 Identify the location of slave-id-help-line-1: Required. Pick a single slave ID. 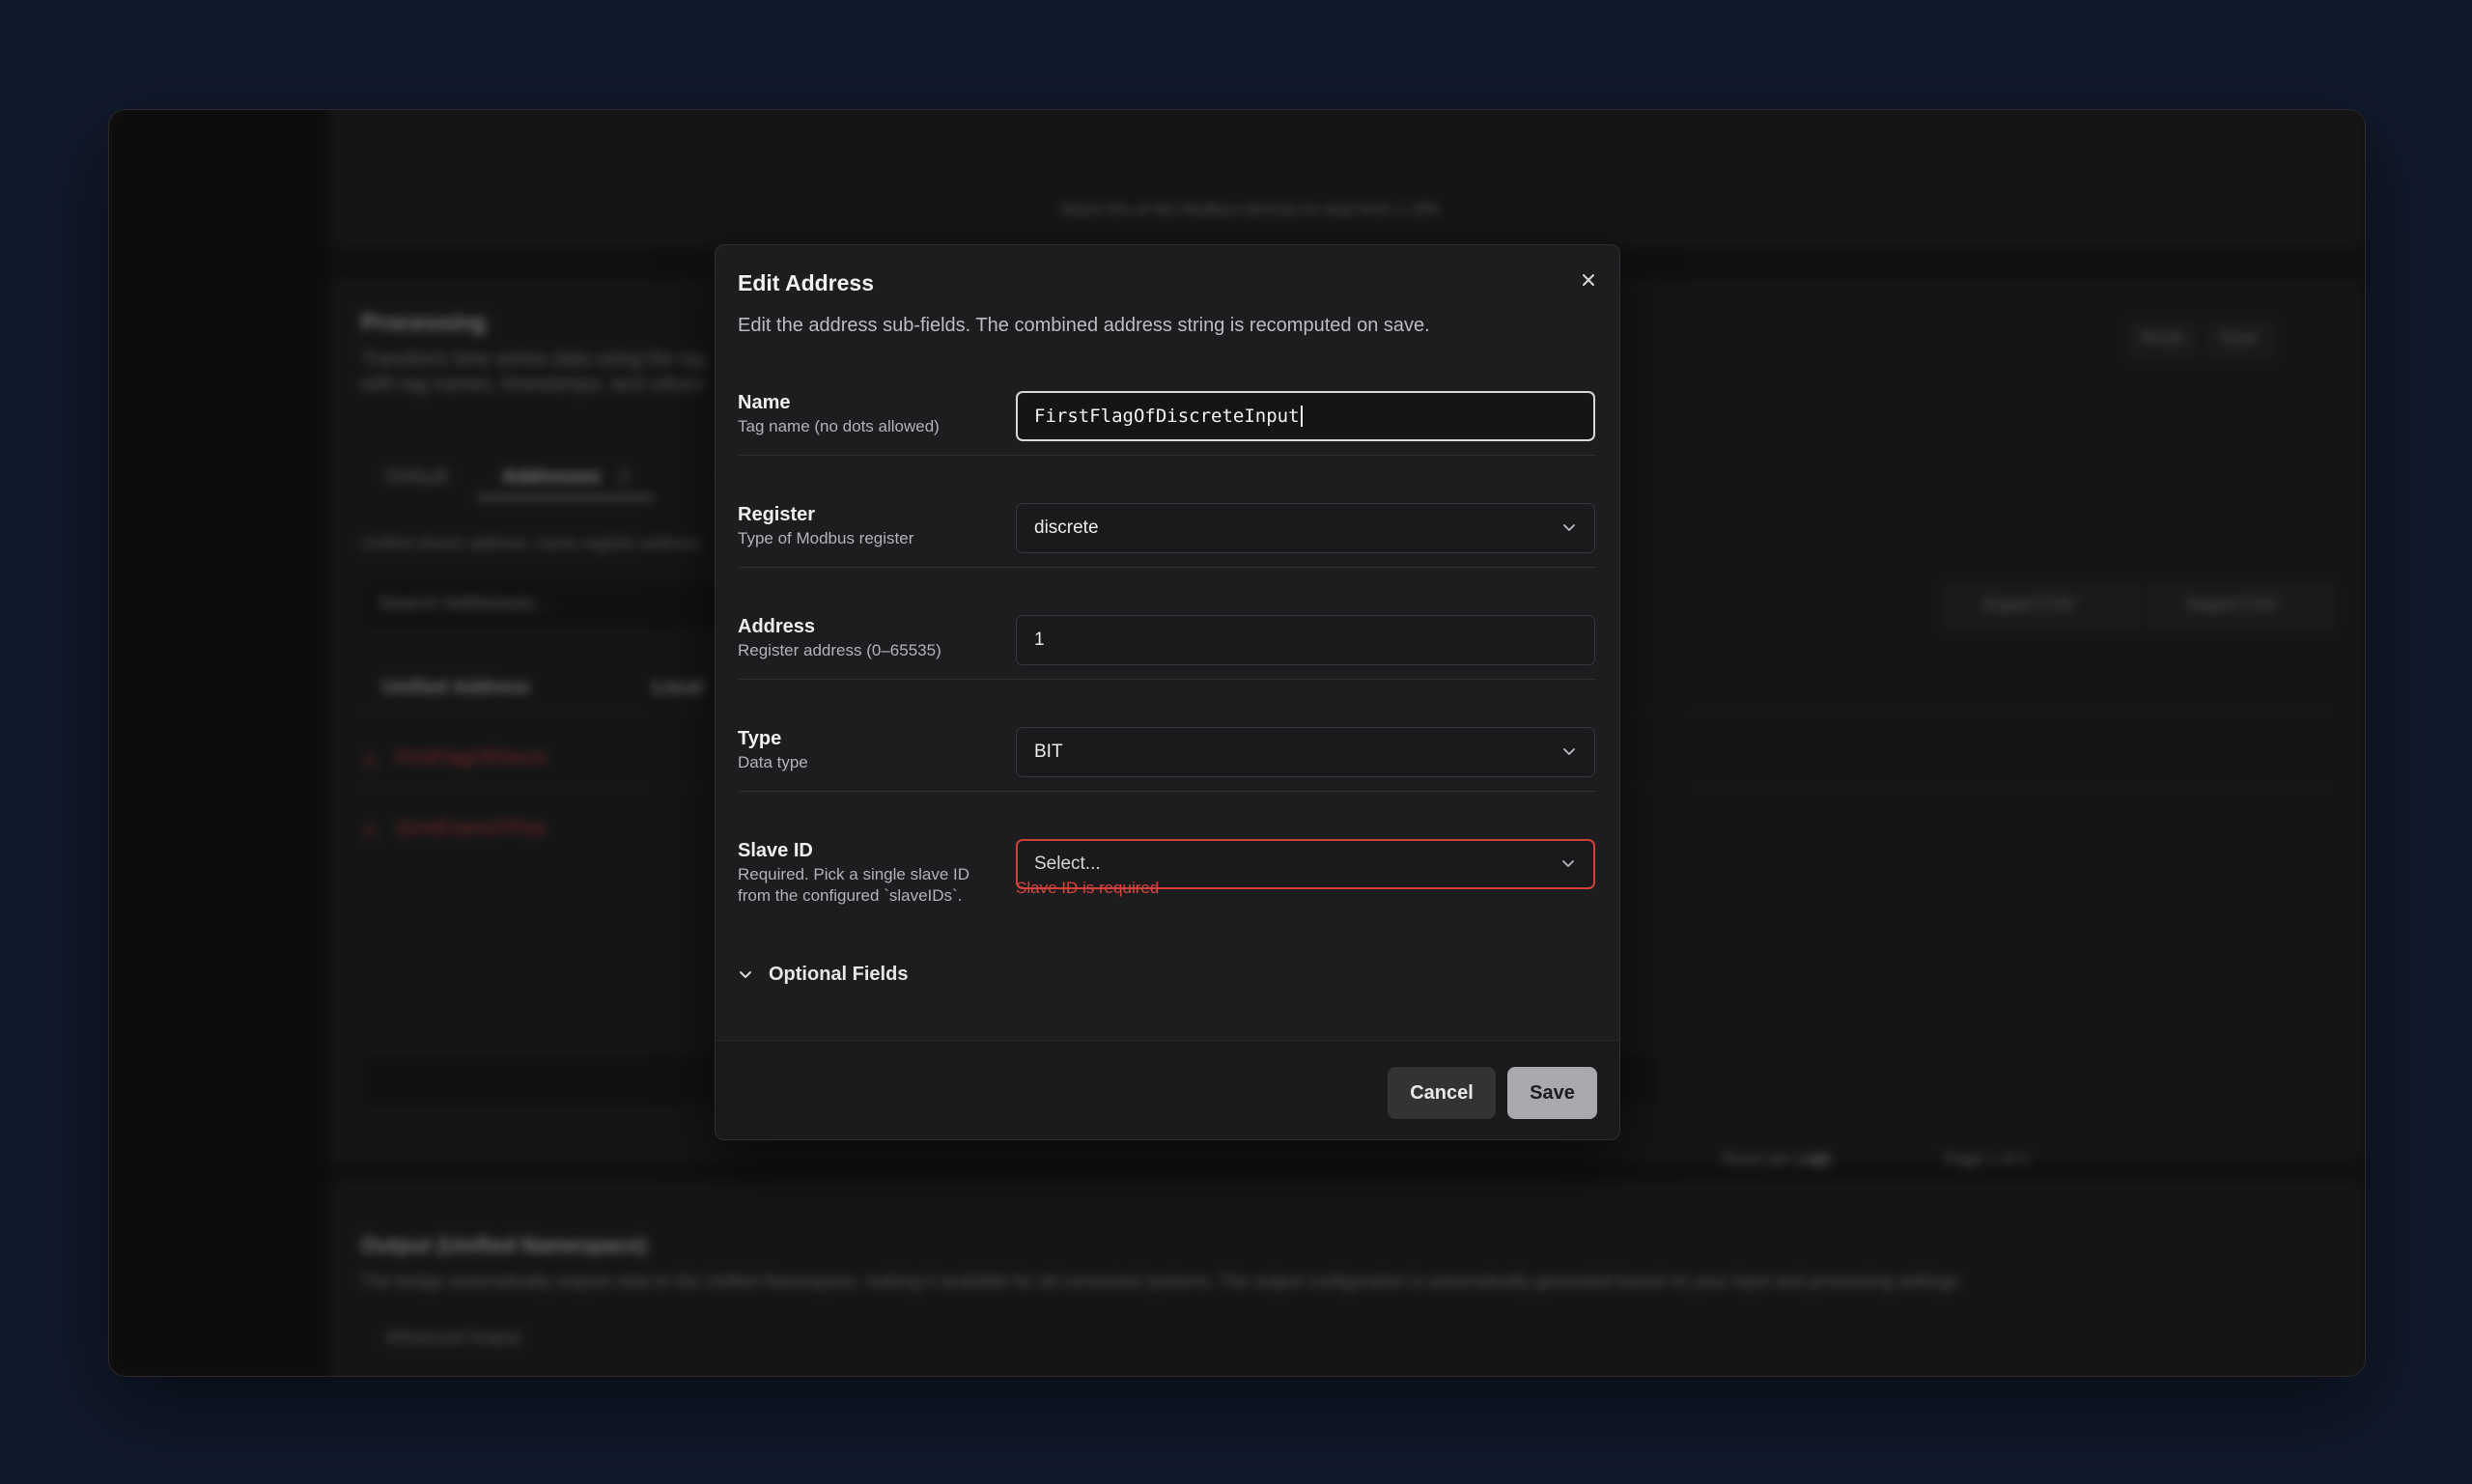
(854, 874).